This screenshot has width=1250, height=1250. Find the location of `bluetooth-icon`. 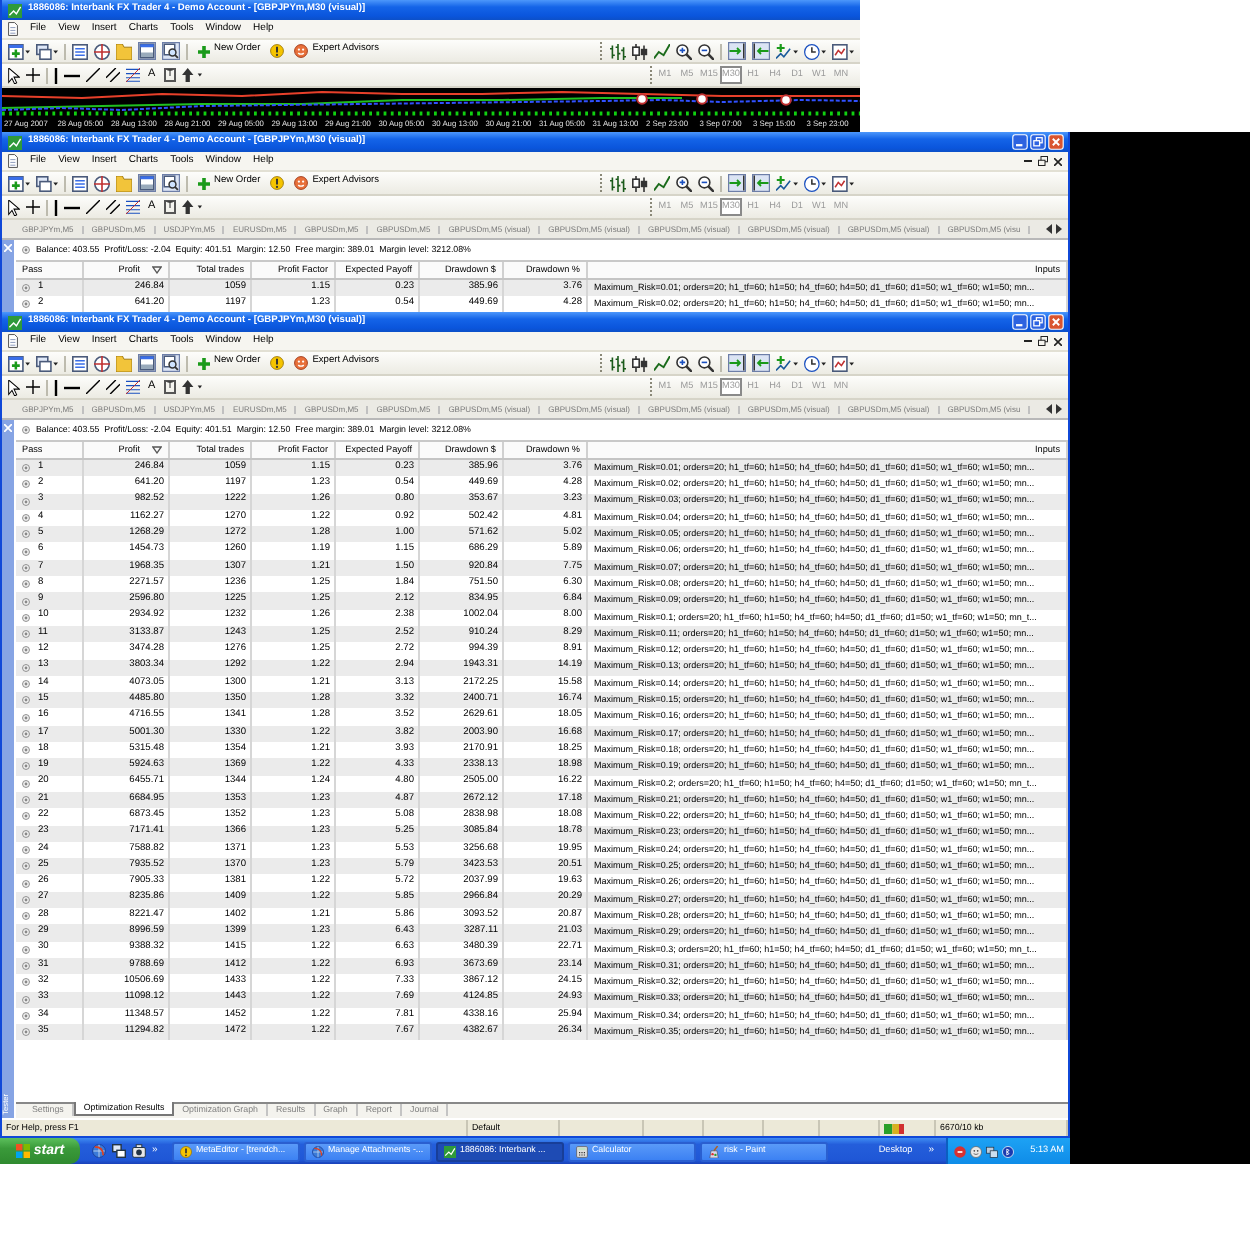

bluetooth-icon is located at coordinates (1008, 1151).